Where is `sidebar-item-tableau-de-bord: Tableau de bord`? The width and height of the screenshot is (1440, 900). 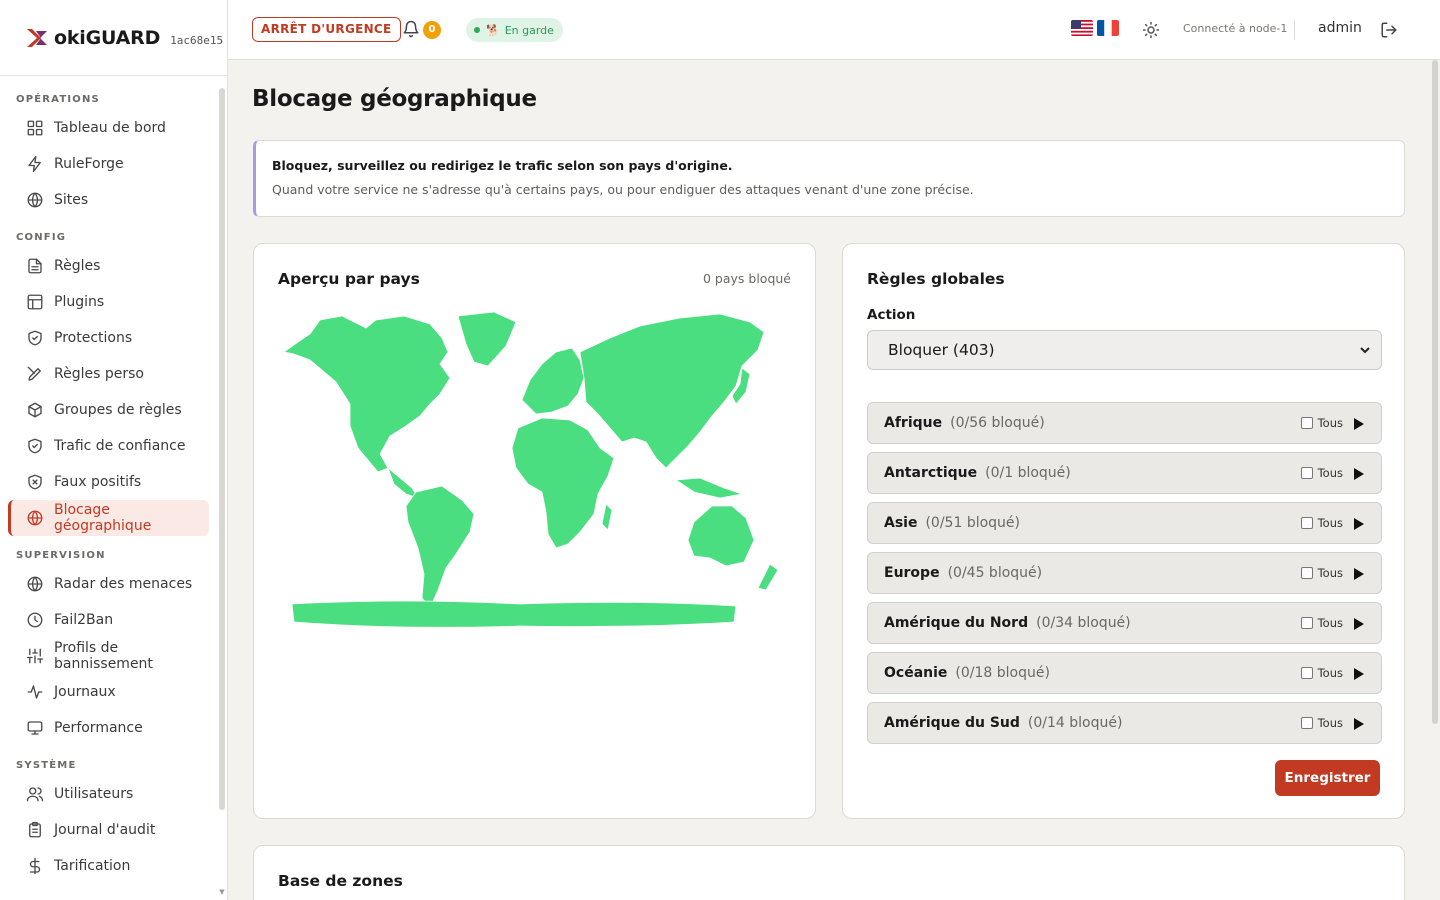 sidebar-item-tableau-de-bord: Tableau de bord is located at coordinates (108, 128).